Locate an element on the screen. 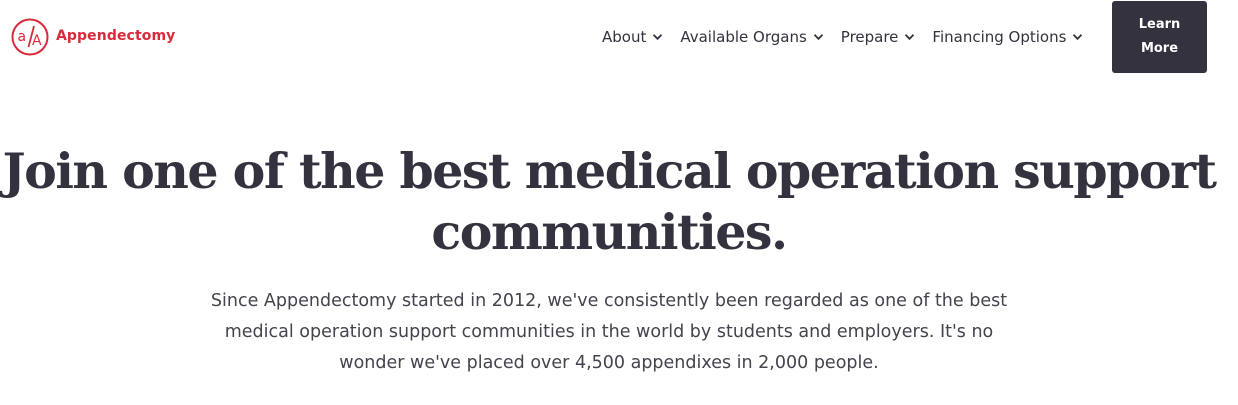 This screenshot has height=405, width=1238. nav-item-financing-options: Financing Options is located at coordinates (1007, 37).